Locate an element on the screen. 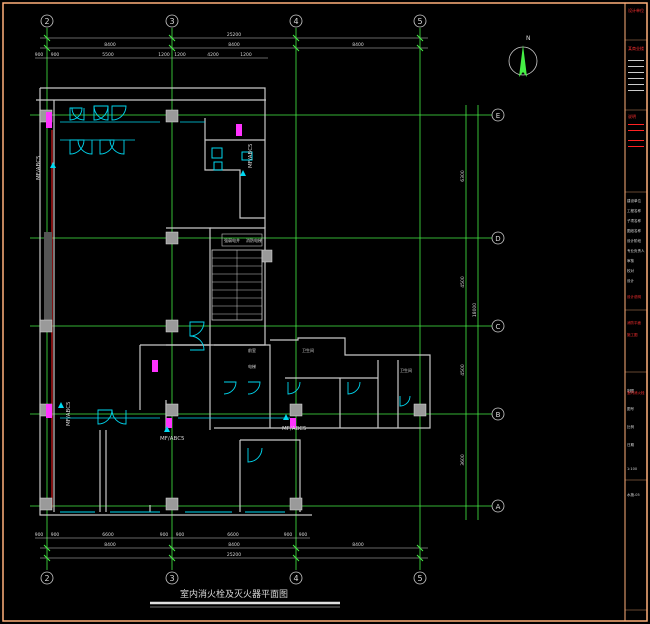  dim-span: 3600 is located at coordinates (463, 460).